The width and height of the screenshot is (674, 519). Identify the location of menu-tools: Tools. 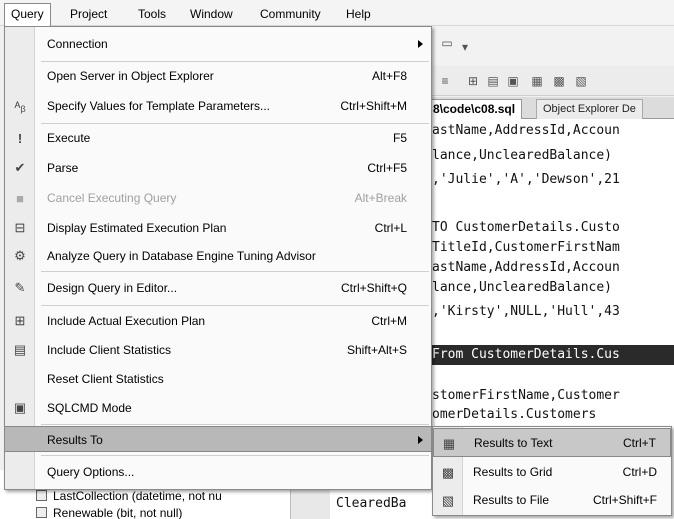
(152, 14).